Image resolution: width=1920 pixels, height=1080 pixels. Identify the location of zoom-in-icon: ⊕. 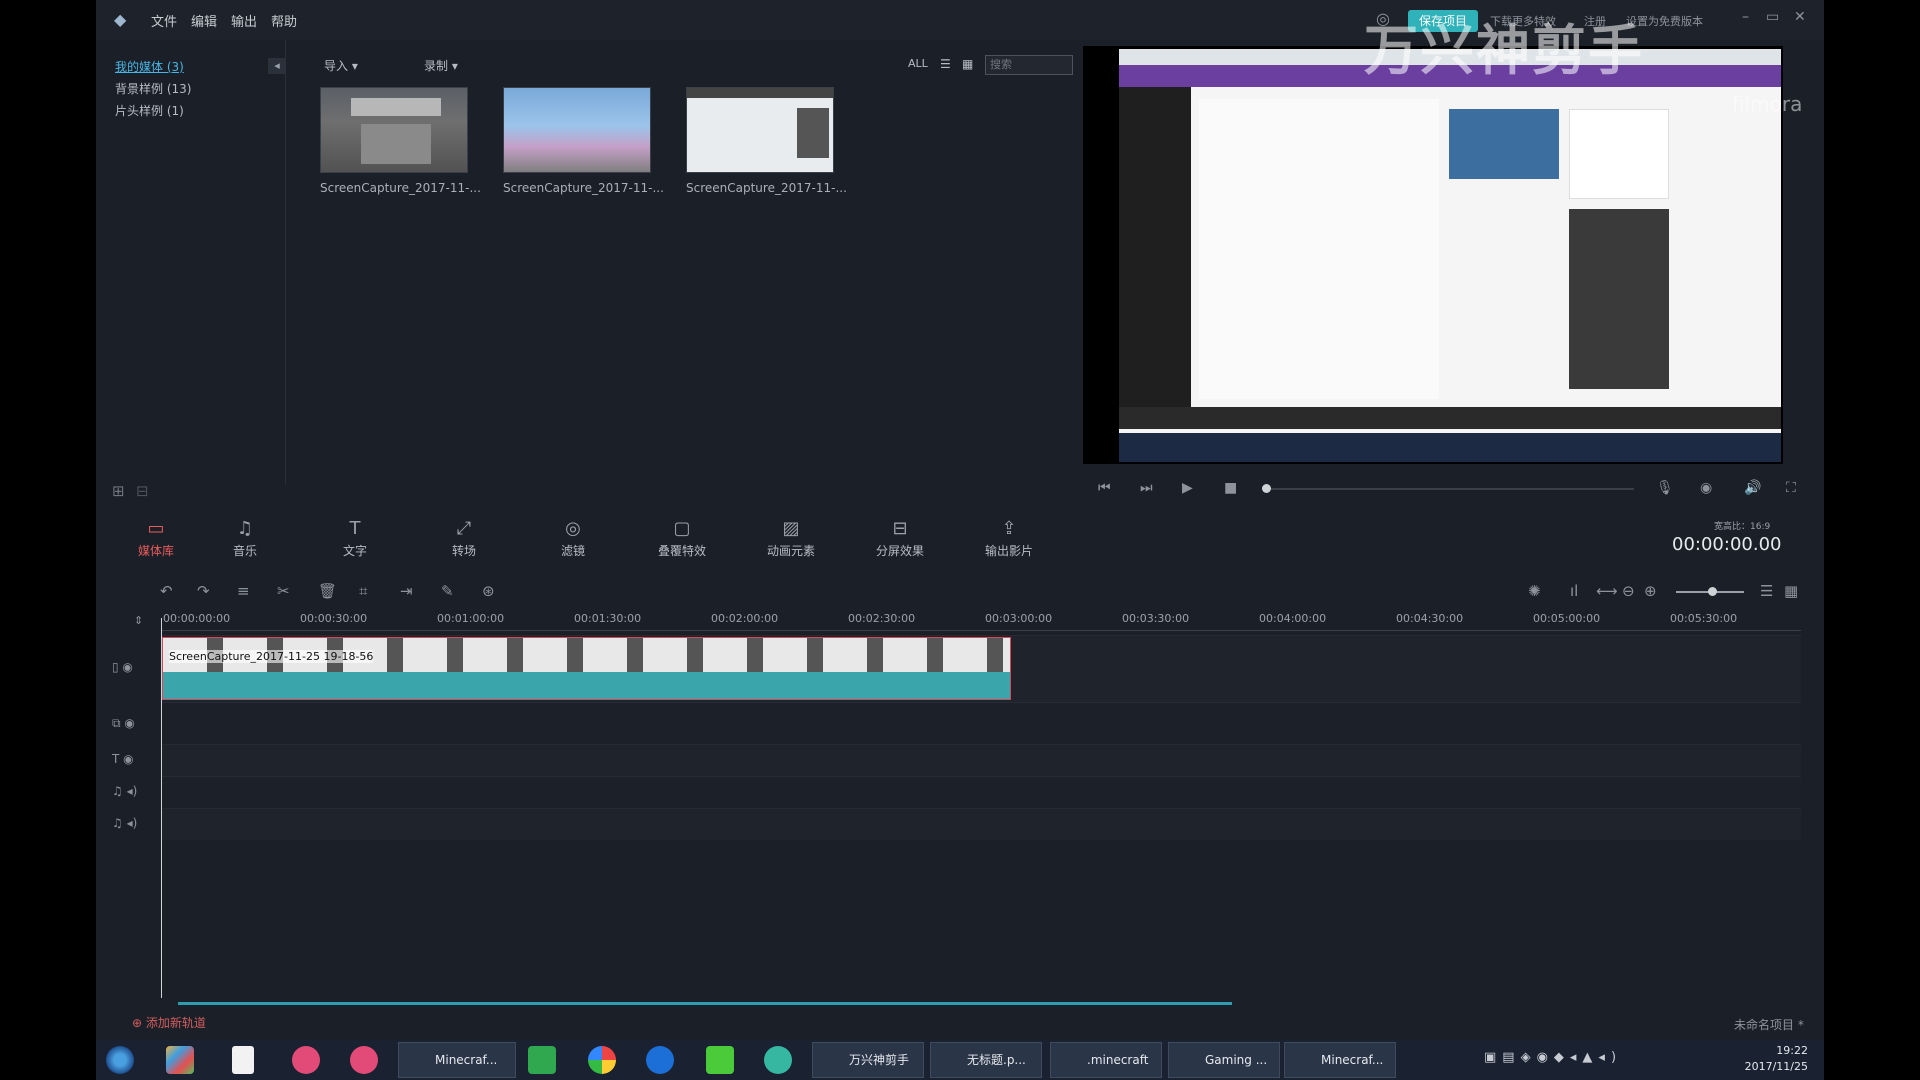
(1650, 591).